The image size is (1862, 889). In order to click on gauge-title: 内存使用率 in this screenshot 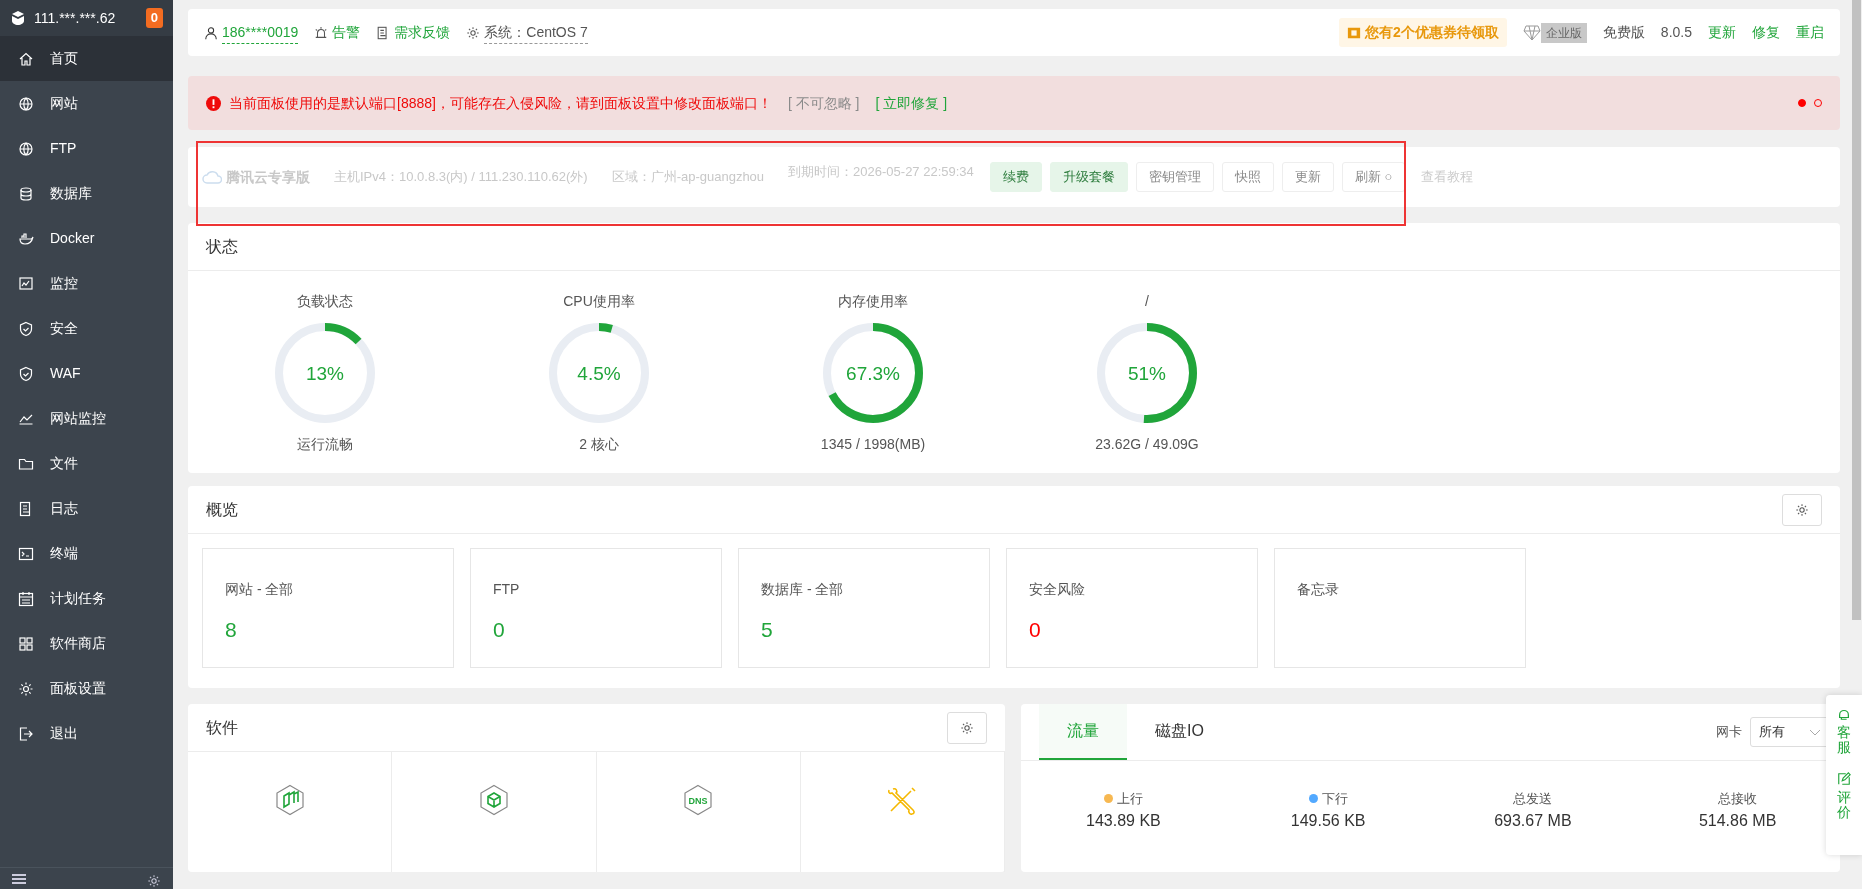, I will do `click(873, 301)`.